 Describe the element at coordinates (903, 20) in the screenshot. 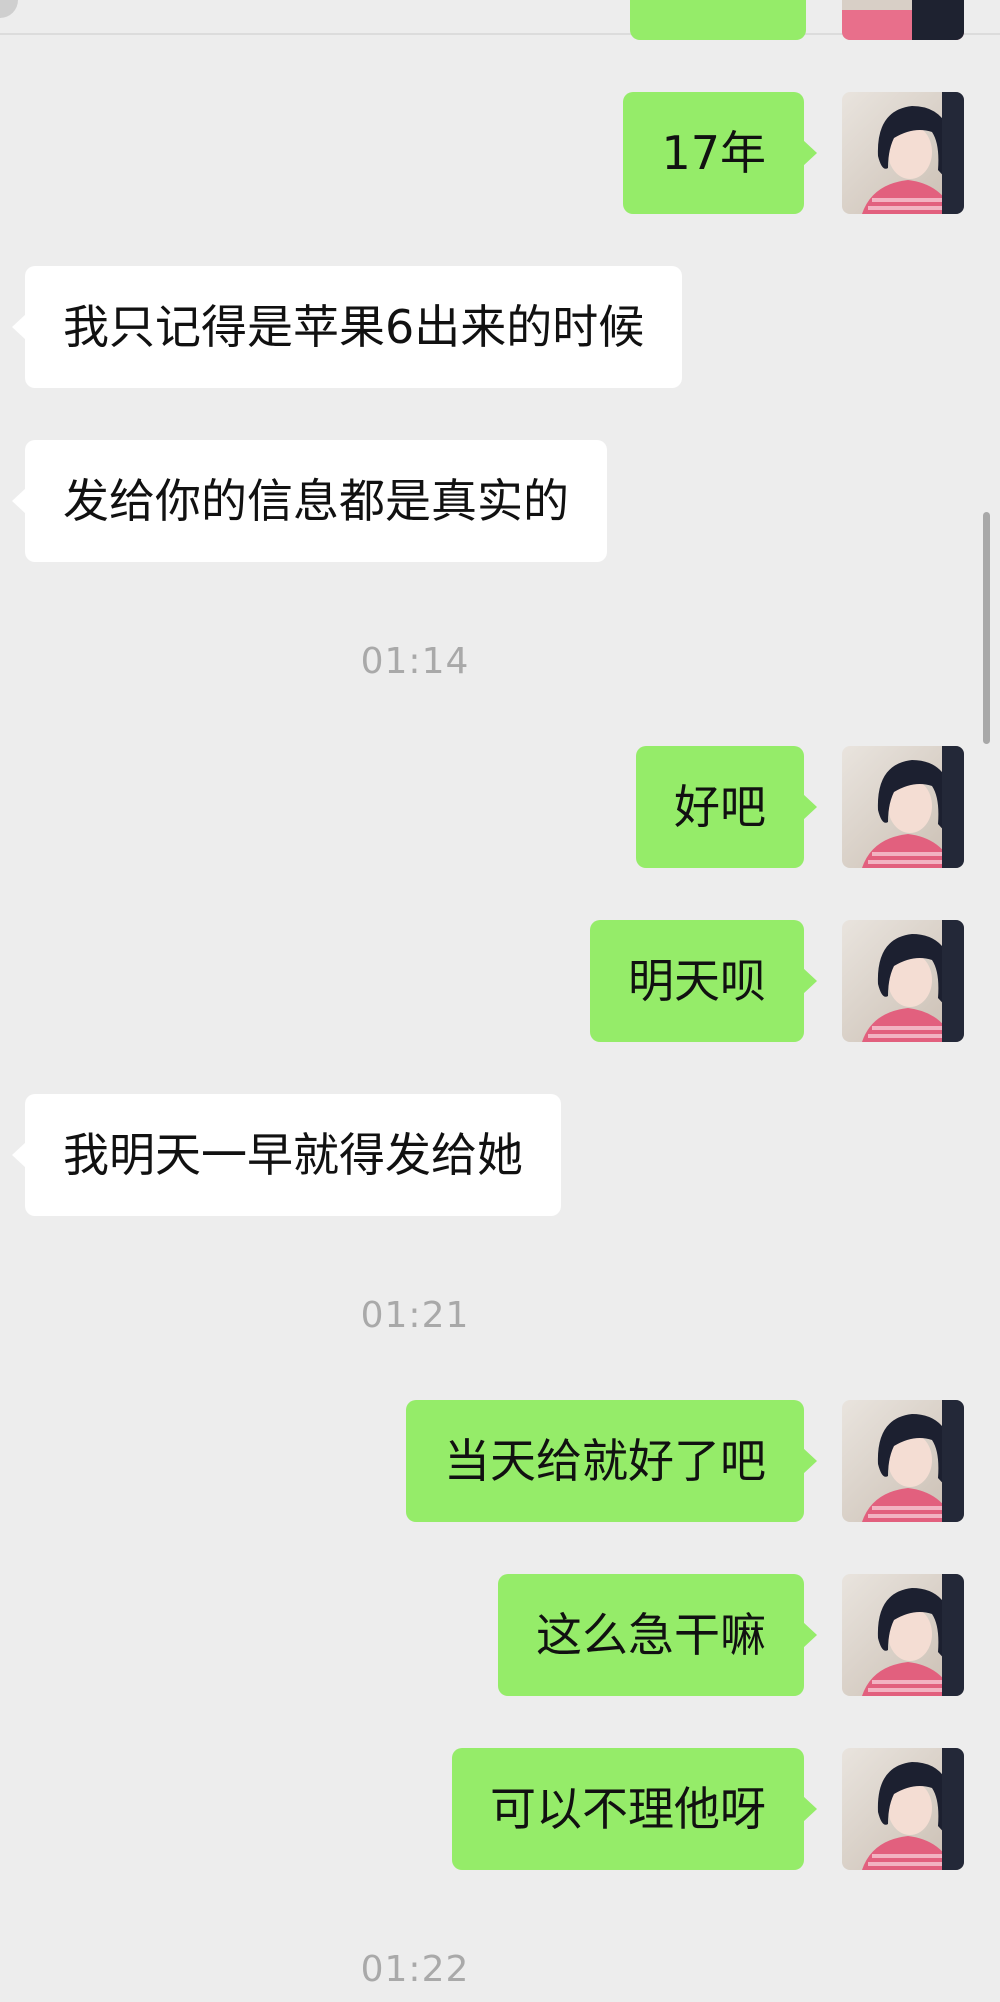

I see `partial-user-avatar` at that location.